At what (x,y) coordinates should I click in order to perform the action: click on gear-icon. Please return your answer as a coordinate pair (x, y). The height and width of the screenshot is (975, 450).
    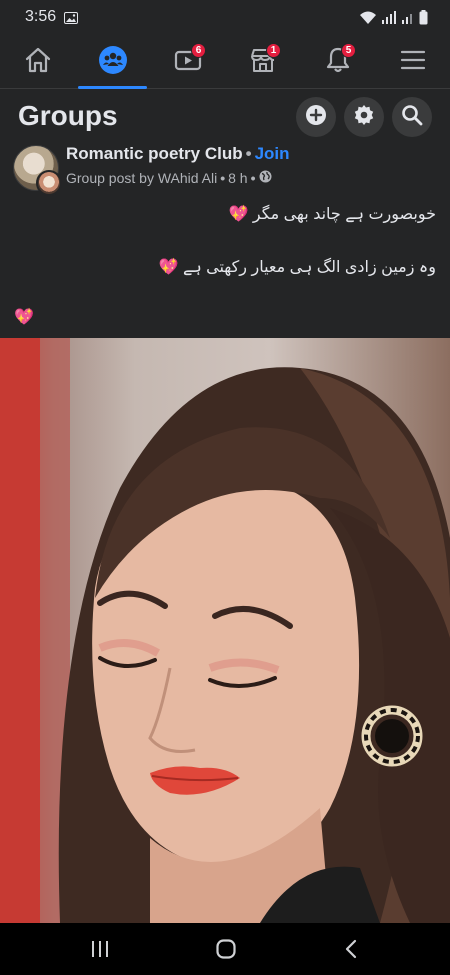
    Looking at the image, I should click on (364, 117).